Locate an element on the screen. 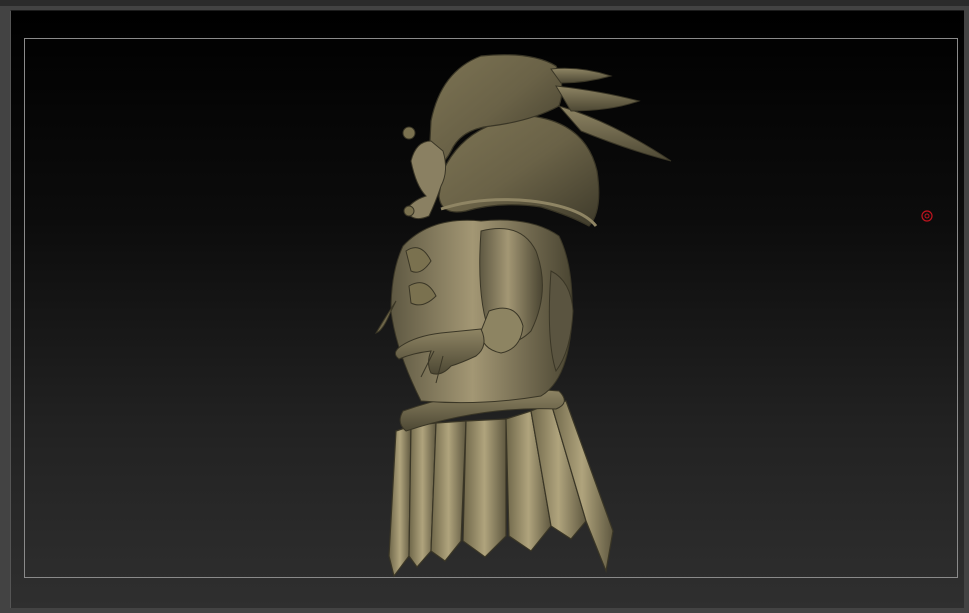 The image size is (969, 613). horn-small is located at coordinates (581, 75).